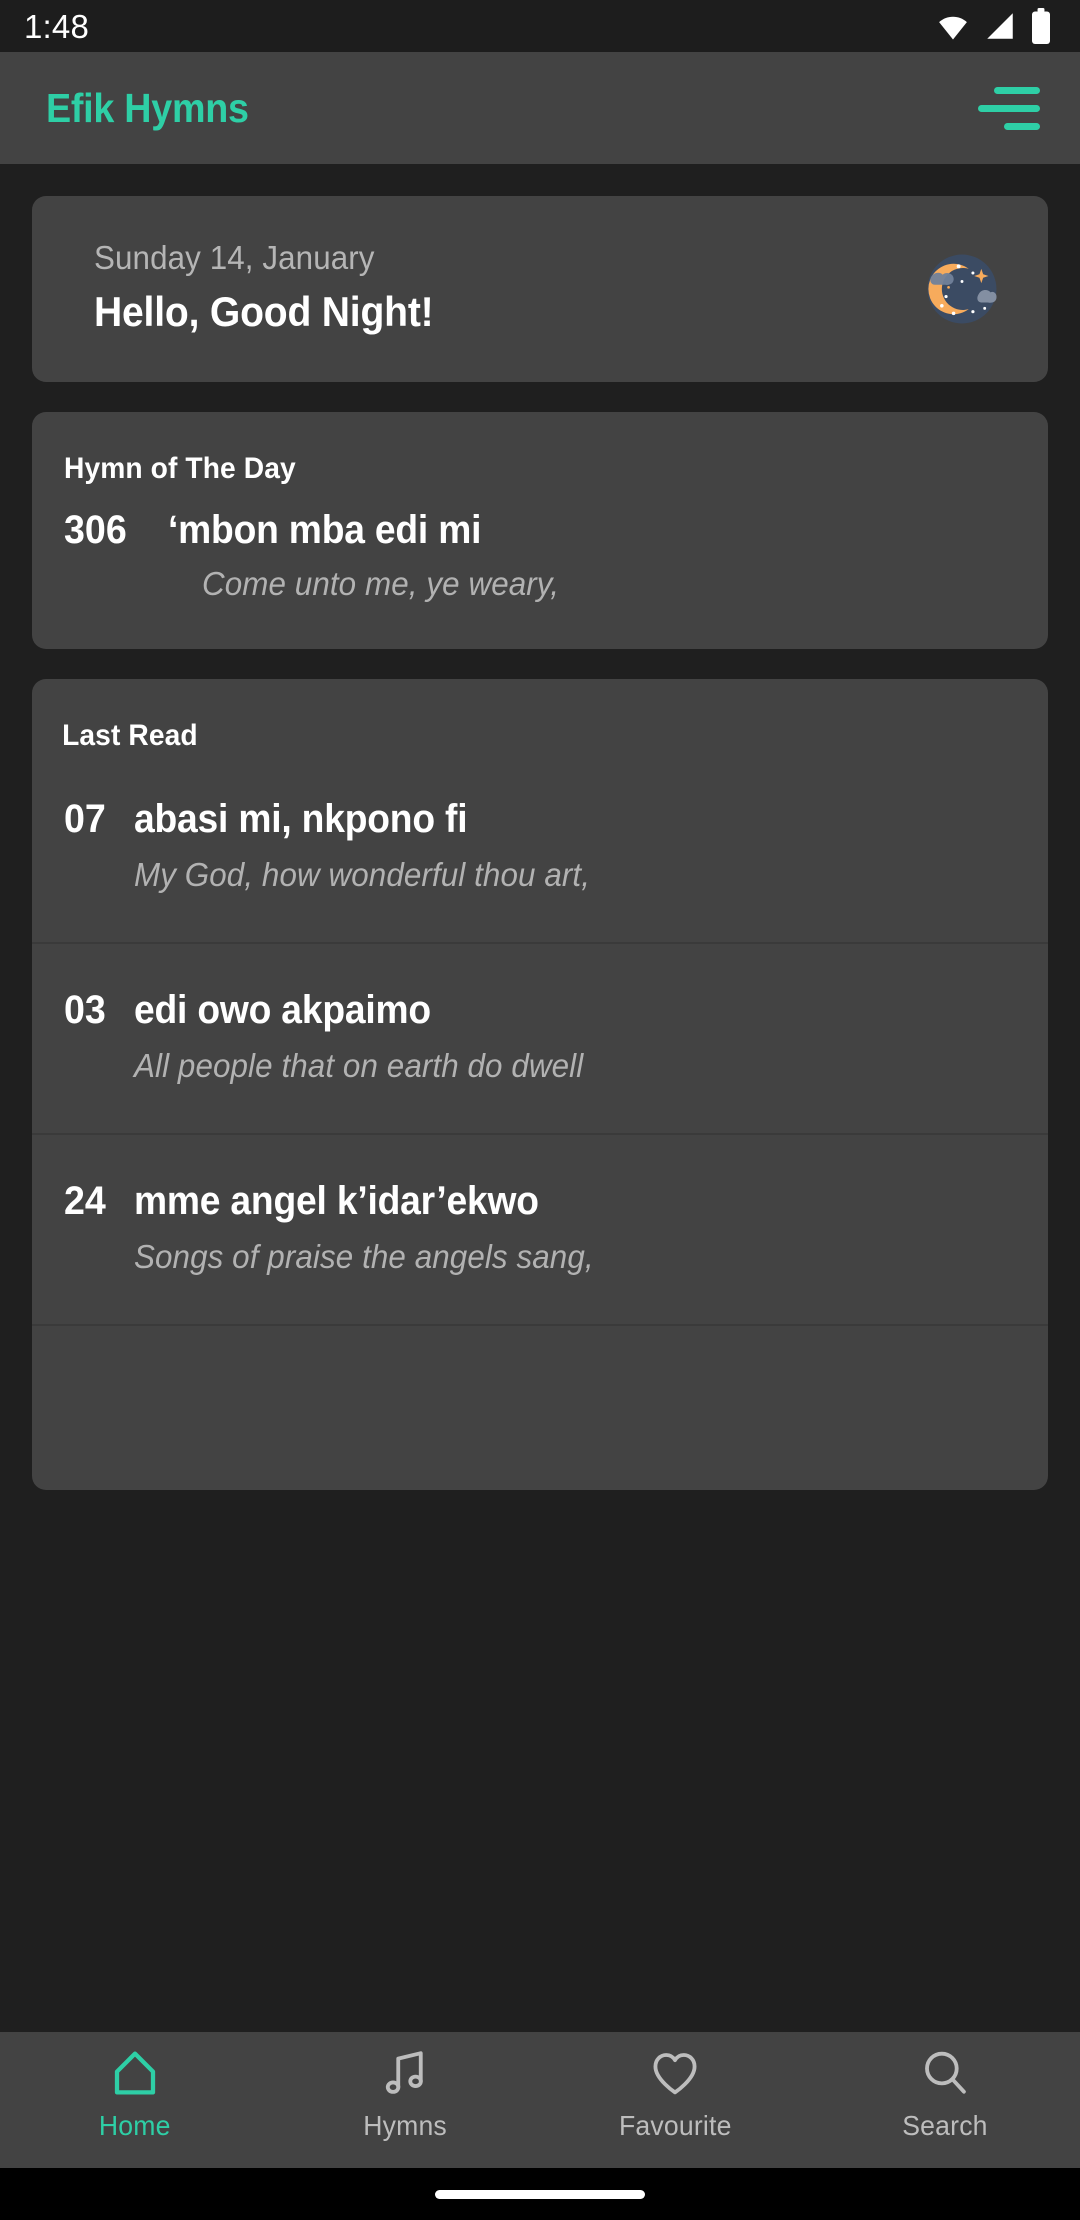 The height and width of the screenshot is (2220, 1080). I want to click on nav-label-favourite: Favourite, so click(675, 2125).